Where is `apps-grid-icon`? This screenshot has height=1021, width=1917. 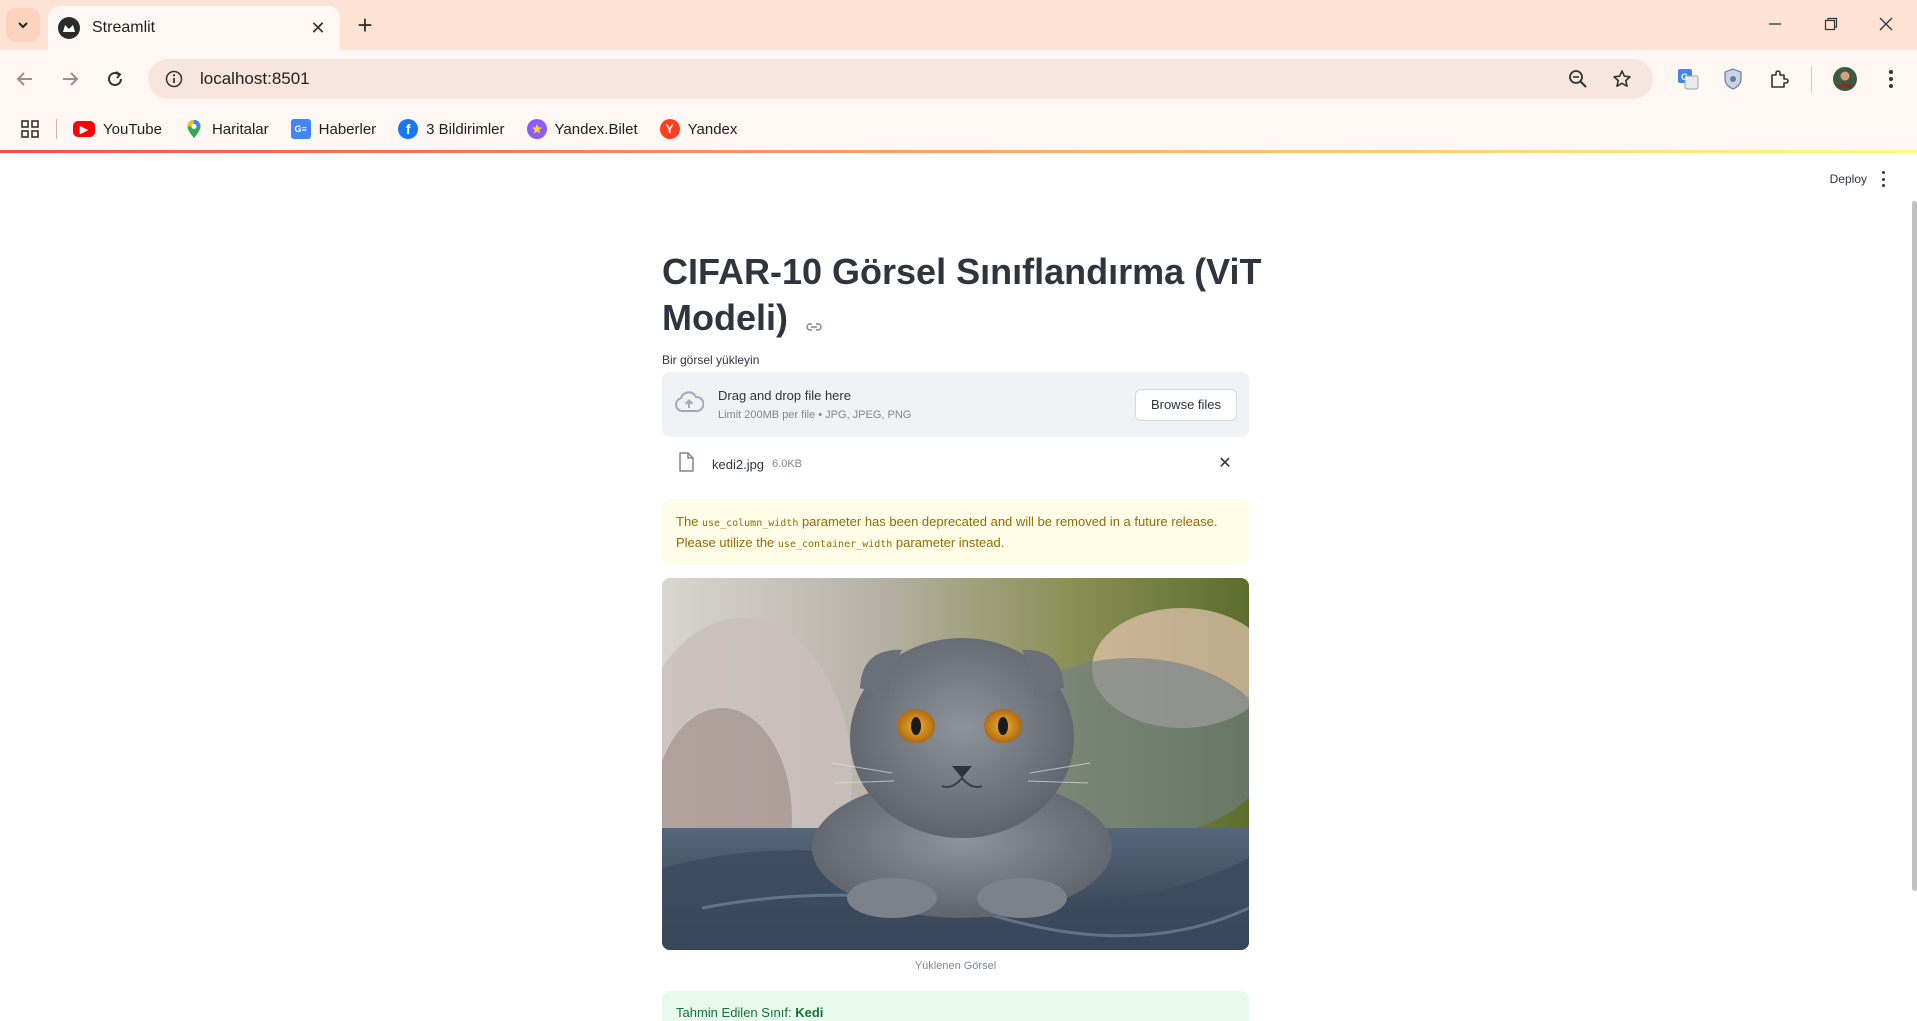 apps-grid-icon is located at coordinates (30, 129).